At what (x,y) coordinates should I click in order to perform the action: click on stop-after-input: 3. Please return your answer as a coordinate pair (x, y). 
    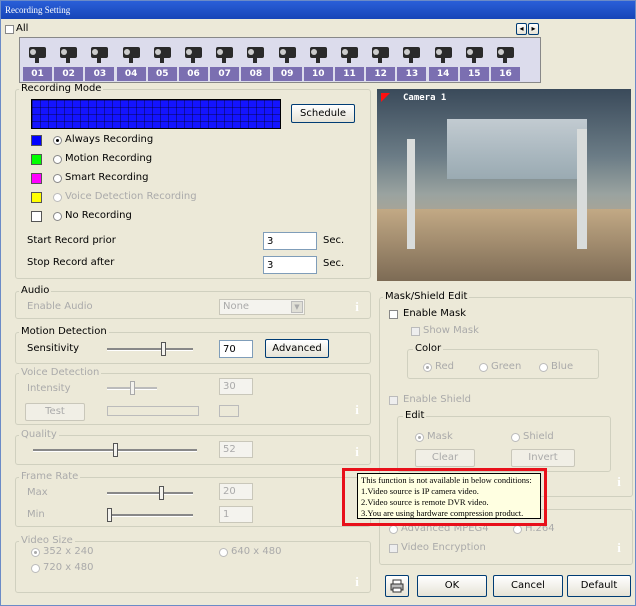
    Looking at the image, I should click on (290, 265).